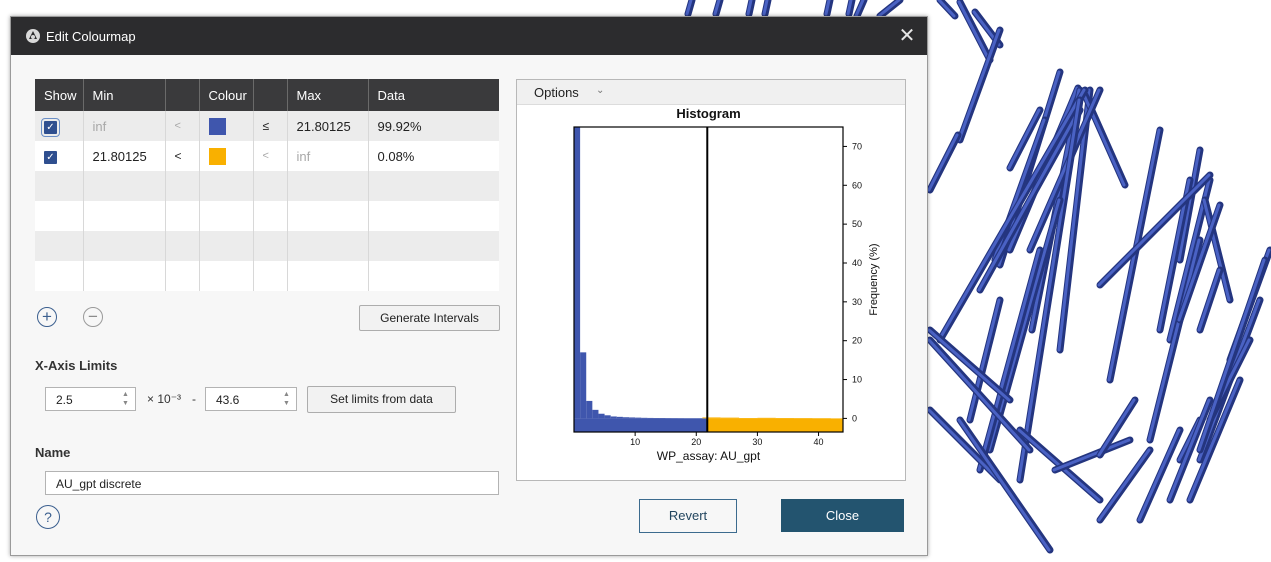 This screenshot has height=562, width=1271. Describe the element at coordinates (857, 146) in the screenshot. I see `y-tick-label: 70` at that location.